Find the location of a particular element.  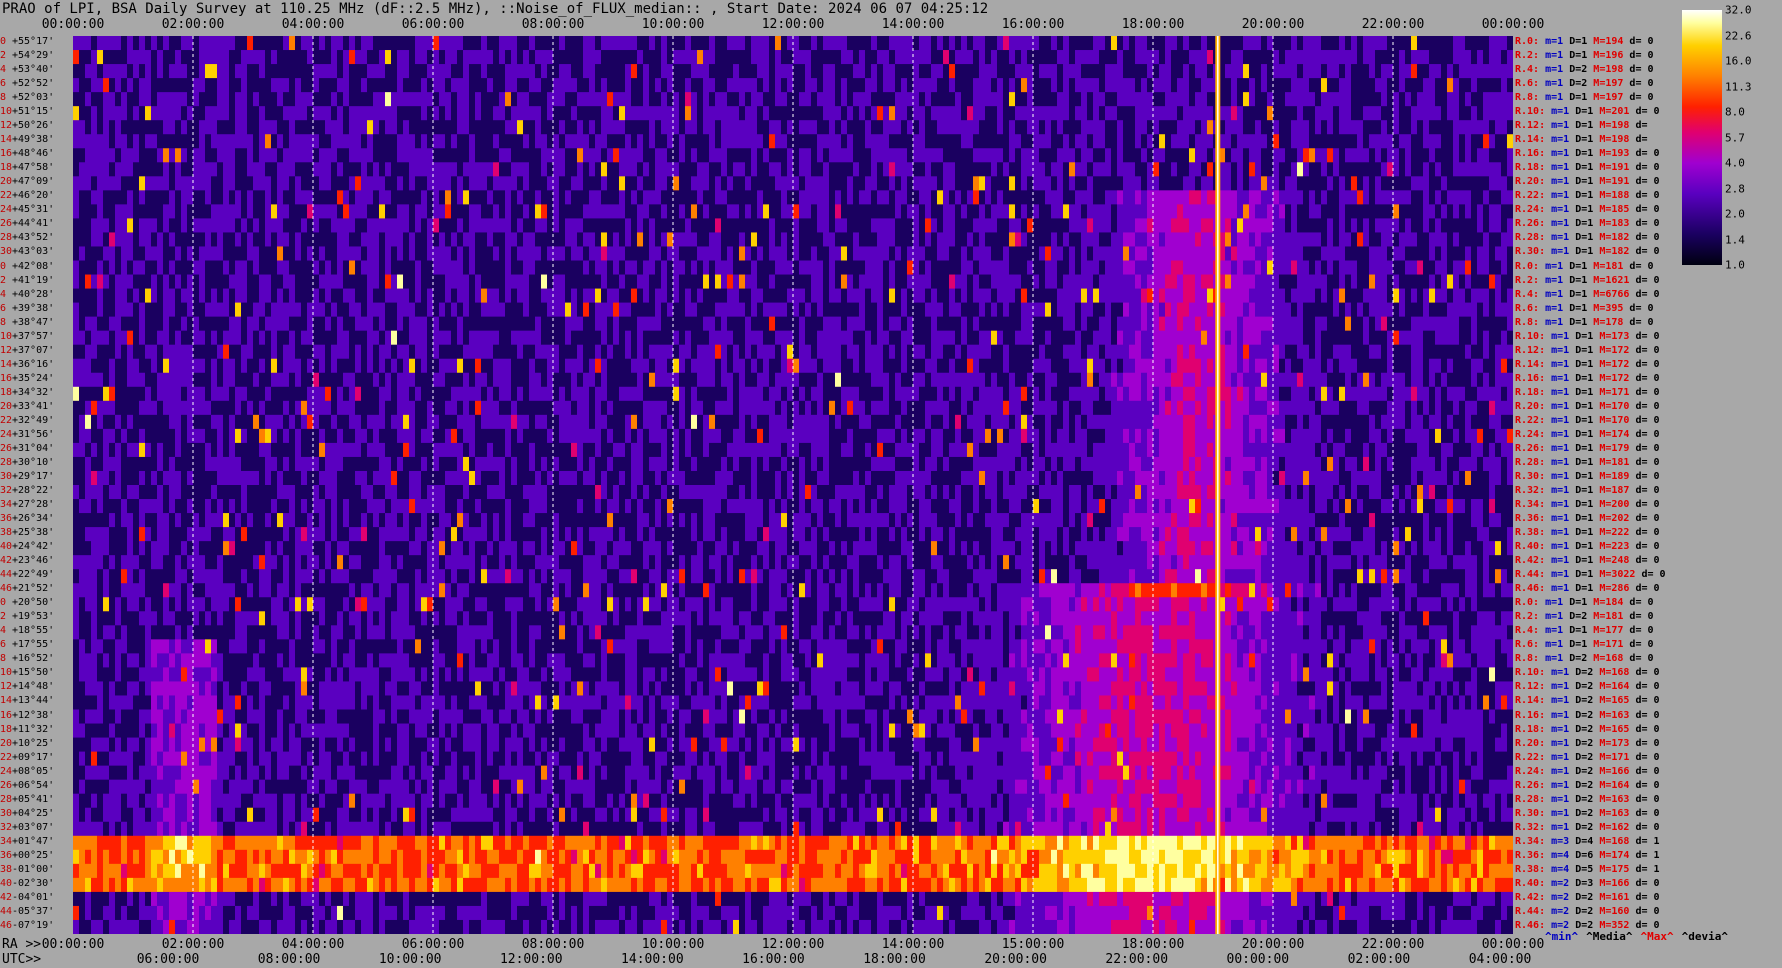

declination-label: 40+24°42' is located at coordinates (27, 547).